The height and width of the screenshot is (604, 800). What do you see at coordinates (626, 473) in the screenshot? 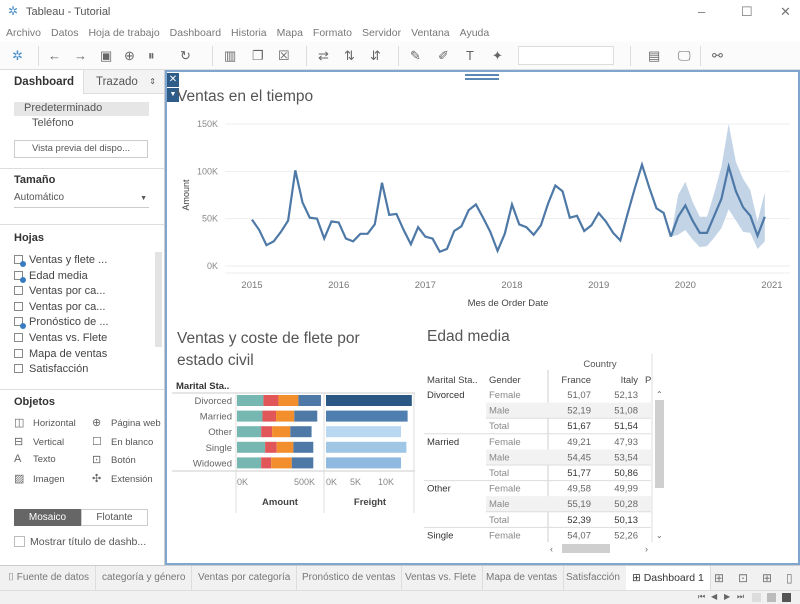
I see `table-cell: 50,86` at bounding box center [626, 473].